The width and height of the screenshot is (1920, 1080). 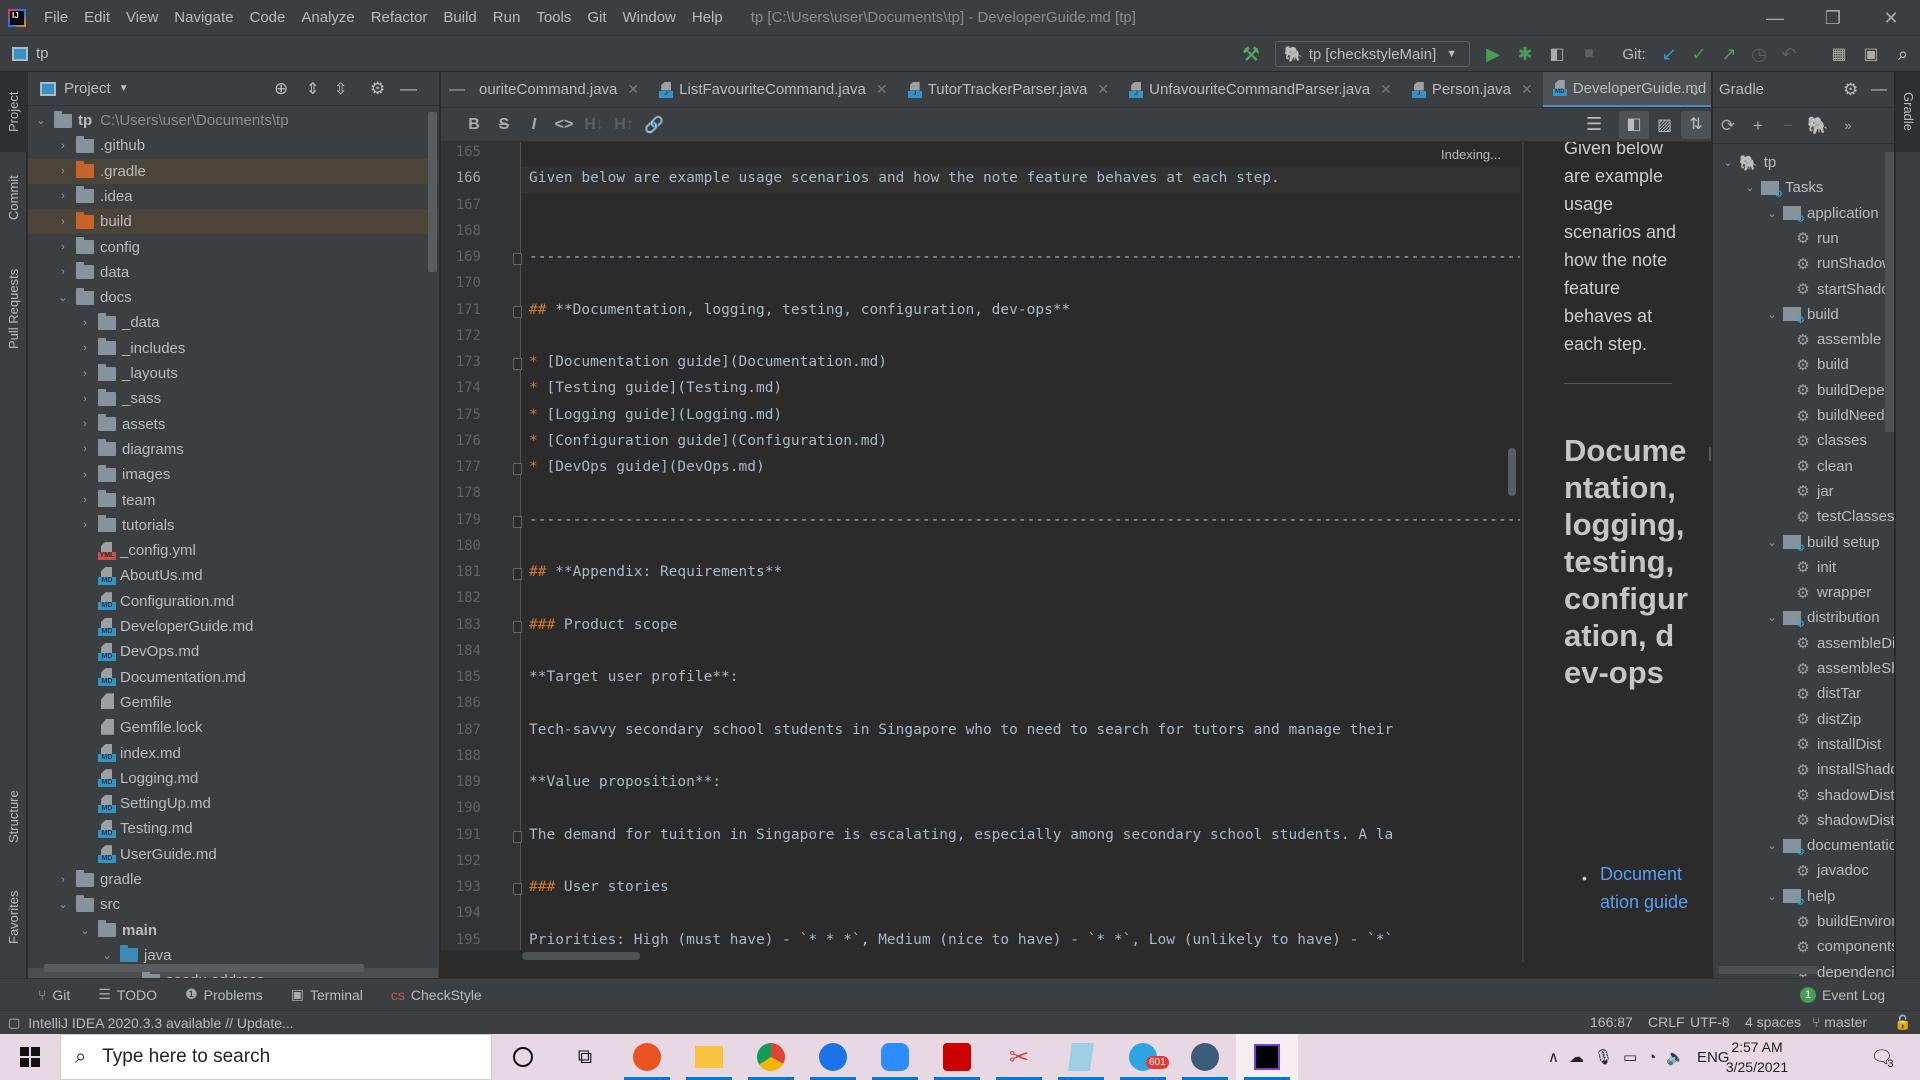 What do you see at coordinates (1797, 744) in the screenshot?
I see `gradle-task-installdist: ⚙ installDist` at bounding box center [1797, 744].